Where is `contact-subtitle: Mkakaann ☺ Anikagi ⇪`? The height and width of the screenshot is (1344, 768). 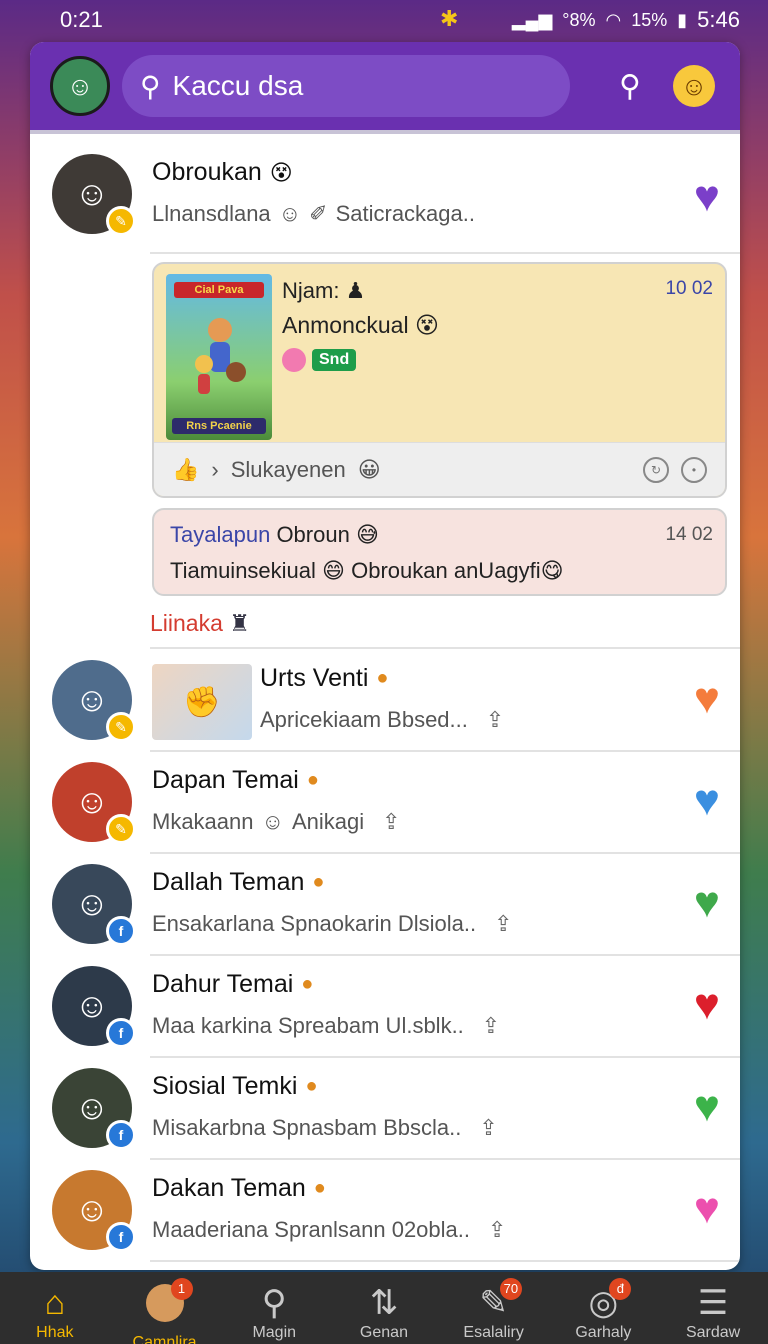 contact-subtitle: Mkakaann ☺ Anikagi ⇪ is located at coordinates (276, 822).